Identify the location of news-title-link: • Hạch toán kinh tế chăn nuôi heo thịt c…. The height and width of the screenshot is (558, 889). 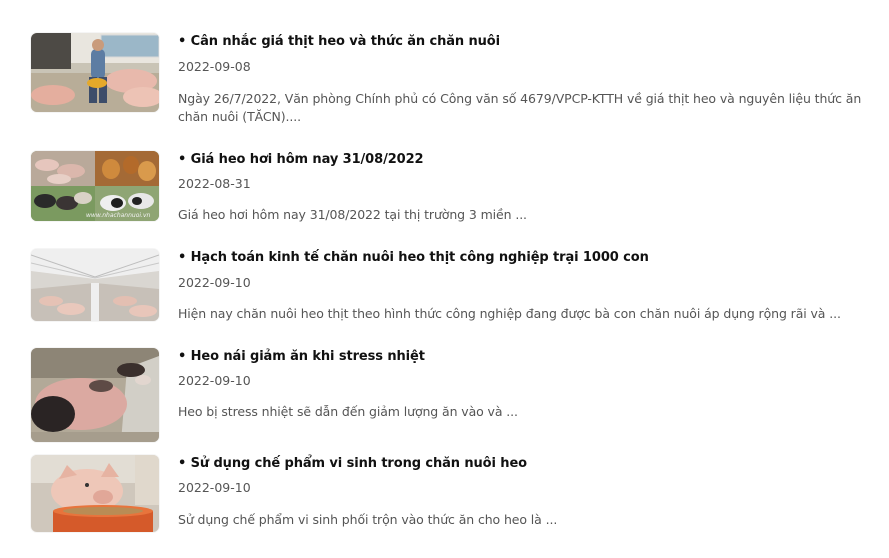
(413, 257).